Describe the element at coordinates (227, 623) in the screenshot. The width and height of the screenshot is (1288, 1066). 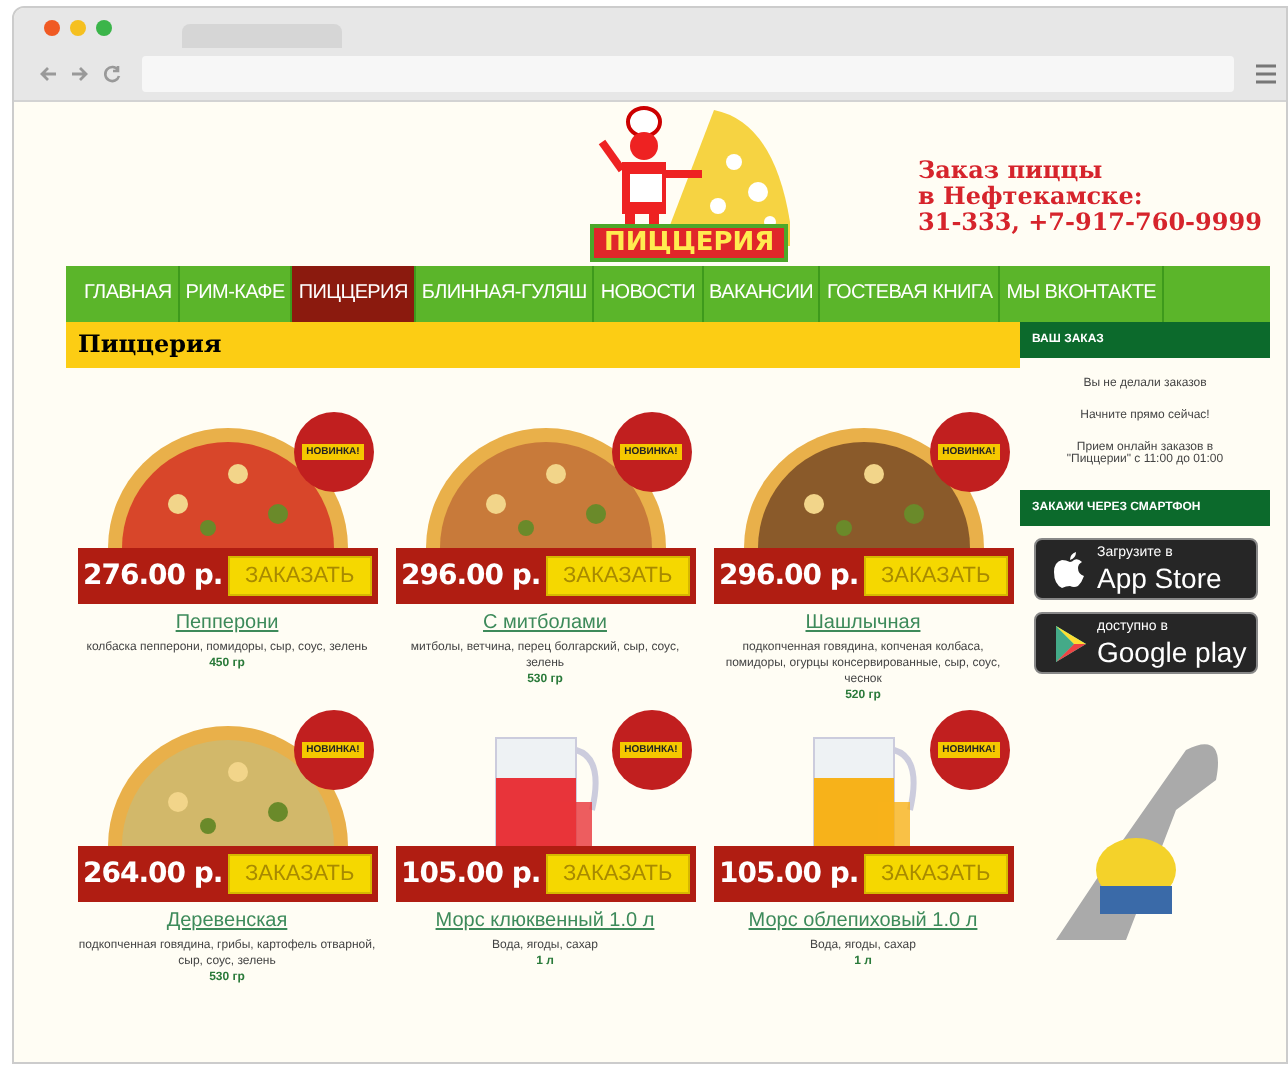
I see `product-name-link: Пепперони` at that location.